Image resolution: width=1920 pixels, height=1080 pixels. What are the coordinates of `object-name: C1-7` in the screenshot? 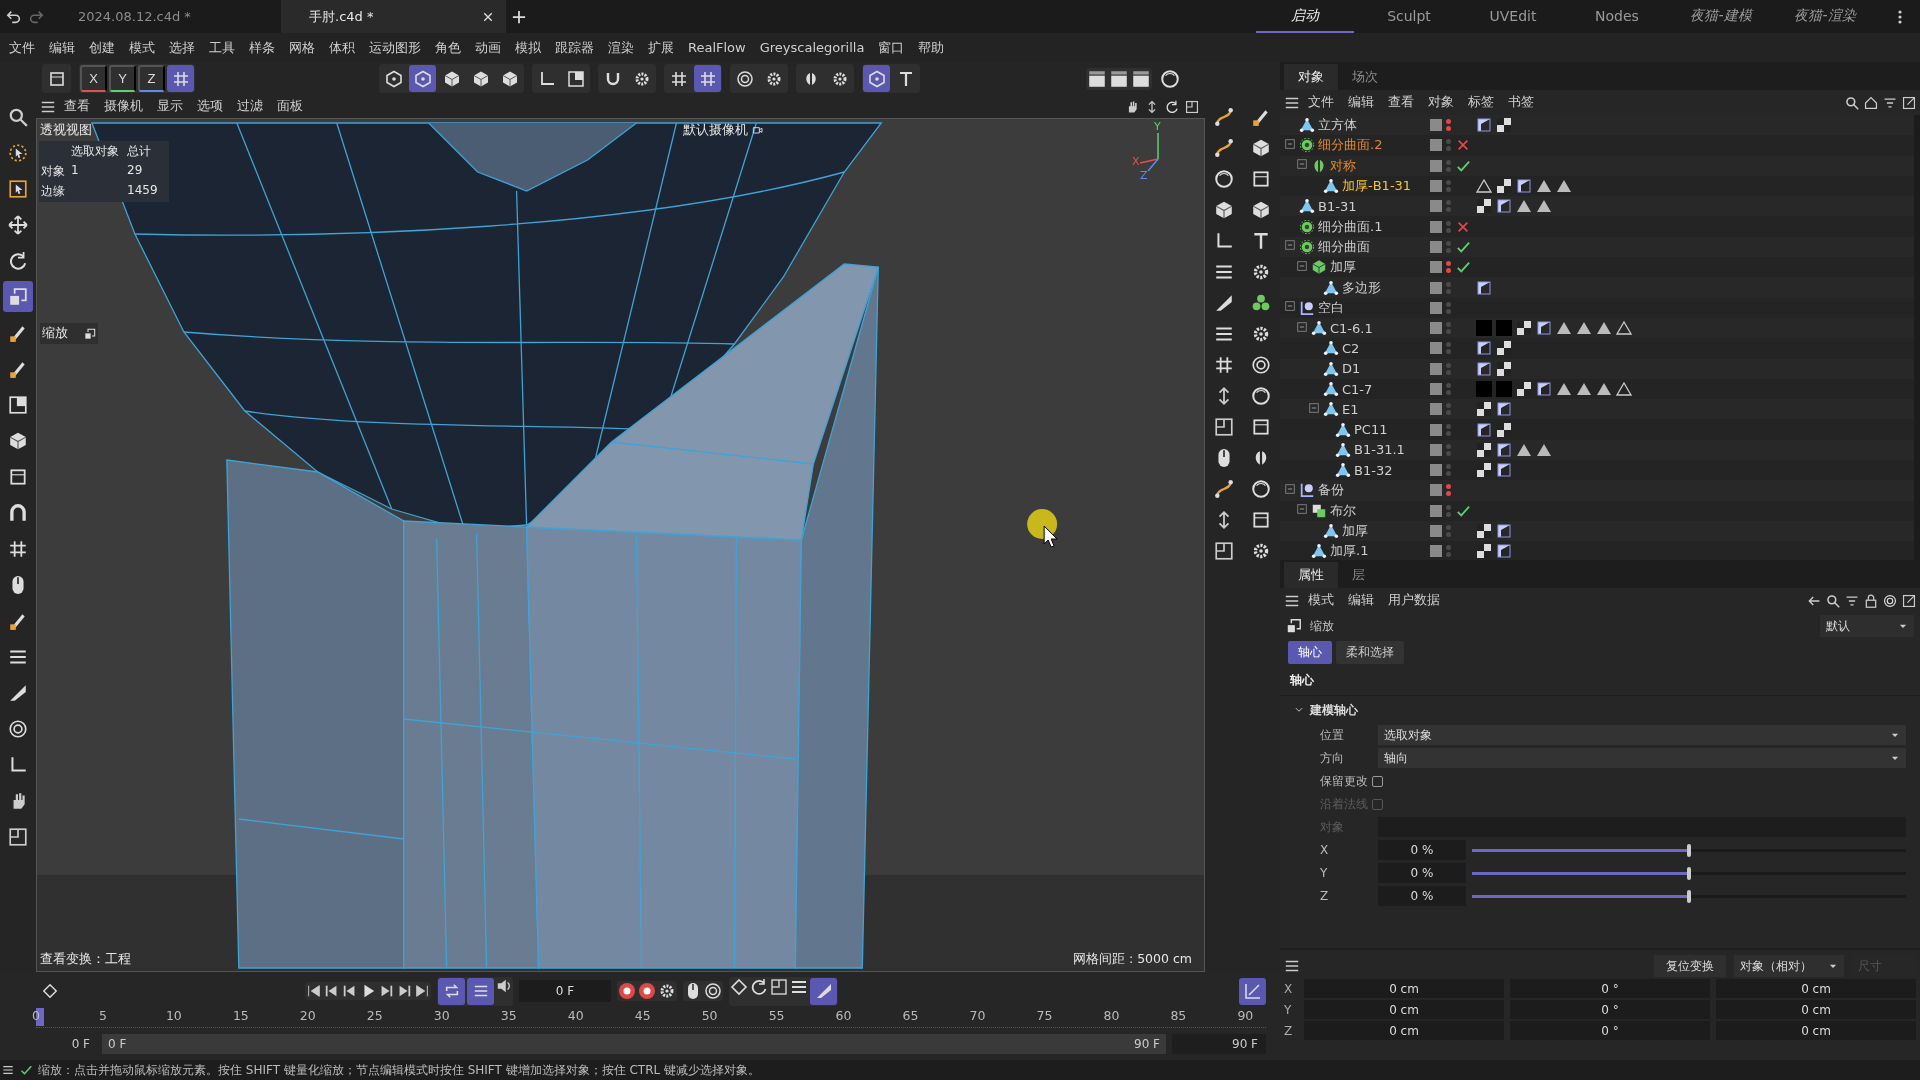 It's located at (1357, 389).